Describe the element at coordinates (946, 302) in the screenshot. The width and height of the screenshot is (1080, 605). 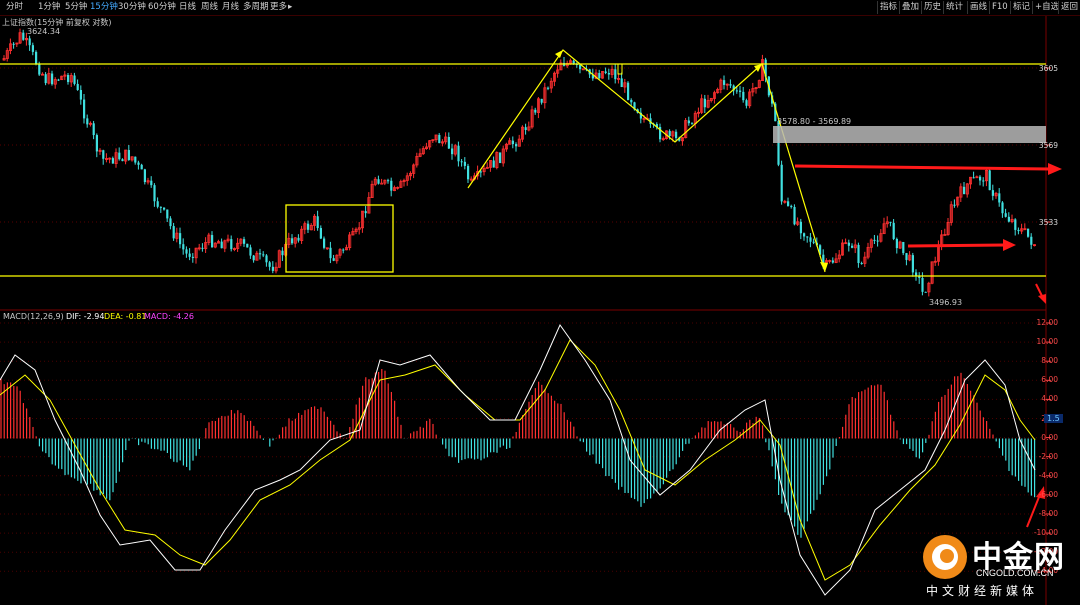
I see `low-price-label: 3496.93` at that location.